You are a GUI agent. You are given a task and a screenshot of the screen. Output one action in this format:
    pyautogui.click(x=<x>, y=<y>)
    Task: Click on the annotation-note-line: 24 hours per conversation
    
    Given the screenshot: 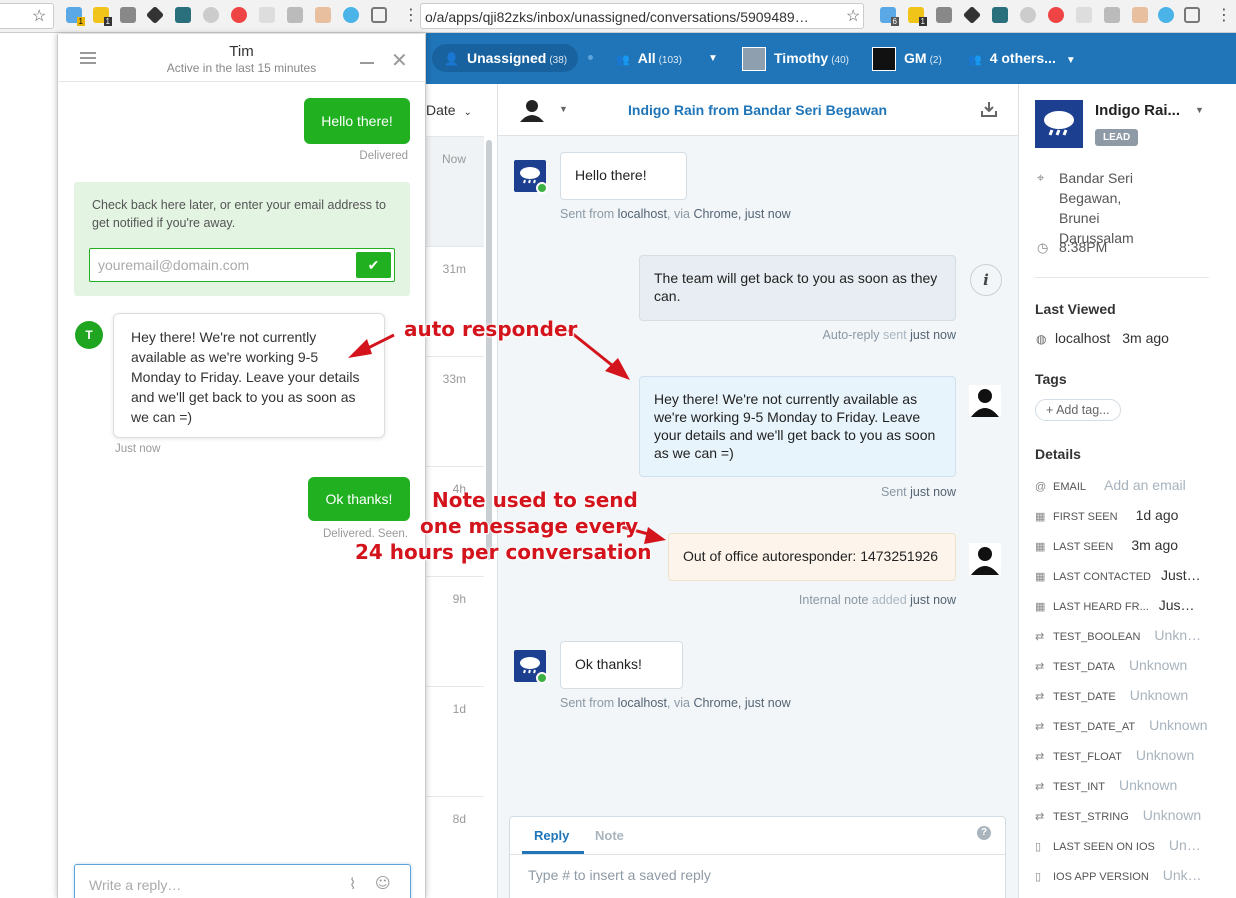 What is the action you would take?
    pyautogui.click(x=503, y=552)
    